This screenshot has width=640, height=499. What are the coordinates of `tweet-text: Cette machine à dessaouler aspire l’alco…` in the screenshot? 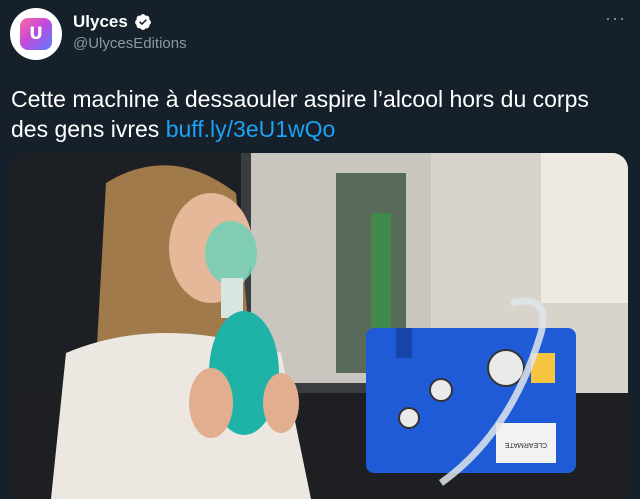 It's located at (311, 114).